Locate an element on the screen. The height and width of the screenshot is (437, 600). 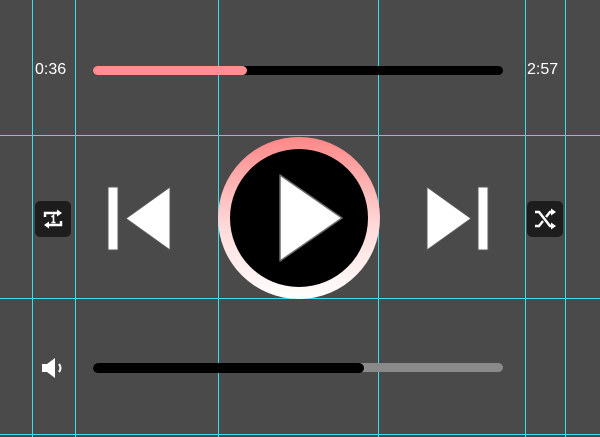
play-icon is located at coordinates (311, 218).